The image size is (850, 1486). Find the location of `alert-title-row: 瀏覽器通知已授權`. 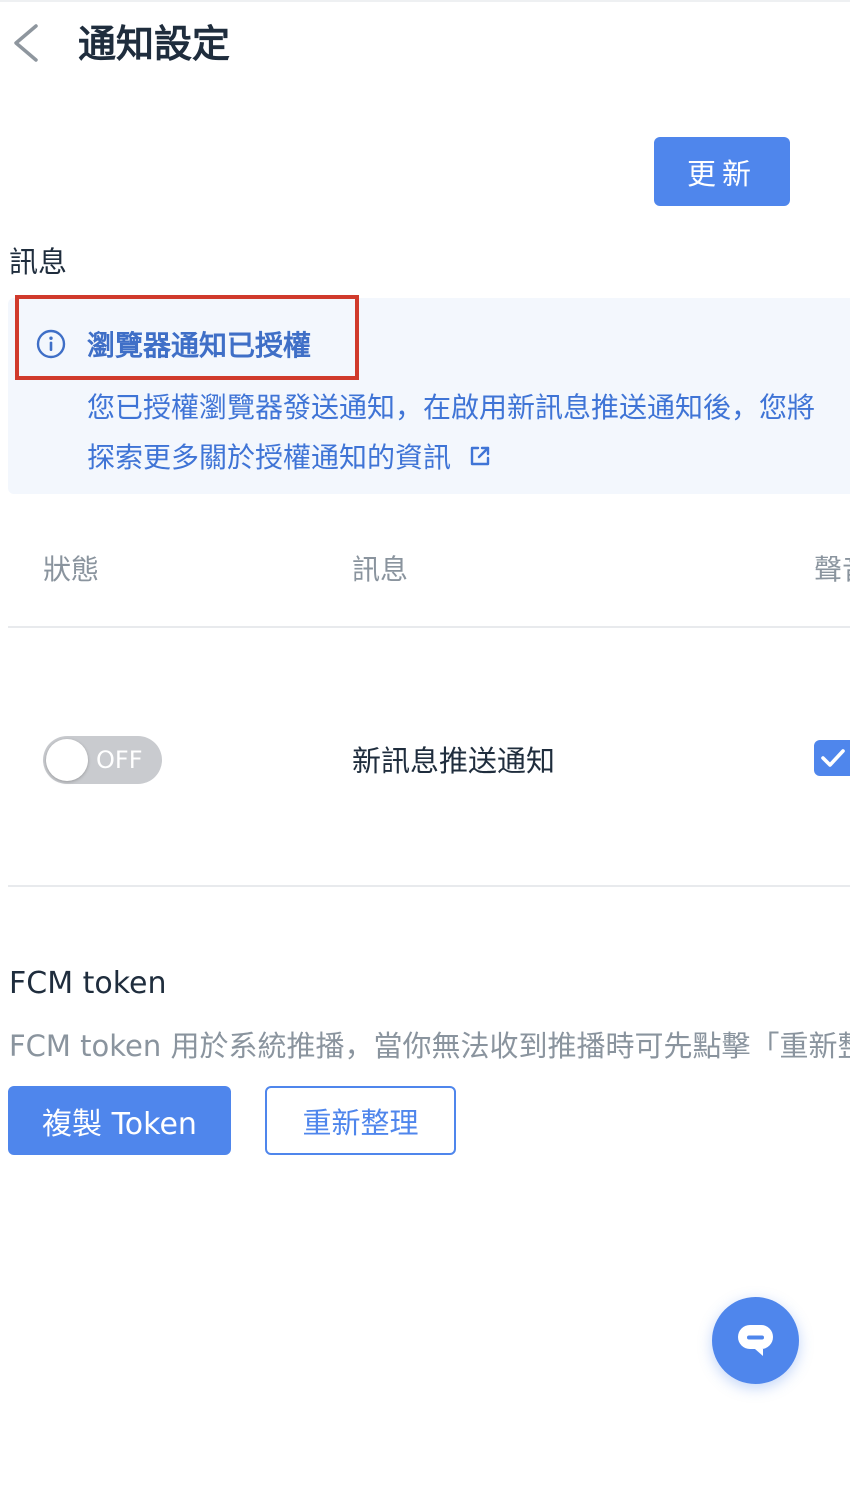

alert-title-row: 瀏覽器通知已授權 is located at coordinates (173, 344).